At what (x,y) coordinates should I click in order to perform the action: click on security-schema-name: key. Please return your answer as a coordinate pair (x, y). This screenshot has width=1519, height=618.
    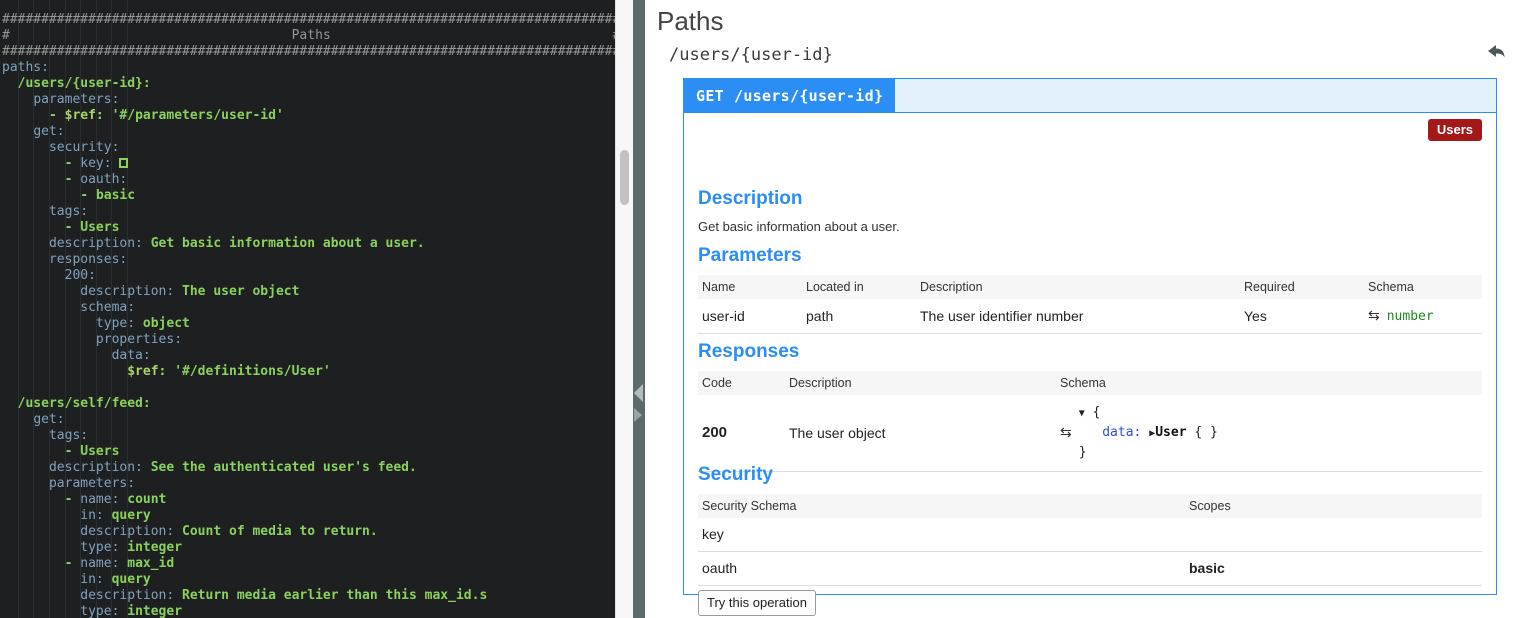
    Looking at the image, I should click on (941, 535).